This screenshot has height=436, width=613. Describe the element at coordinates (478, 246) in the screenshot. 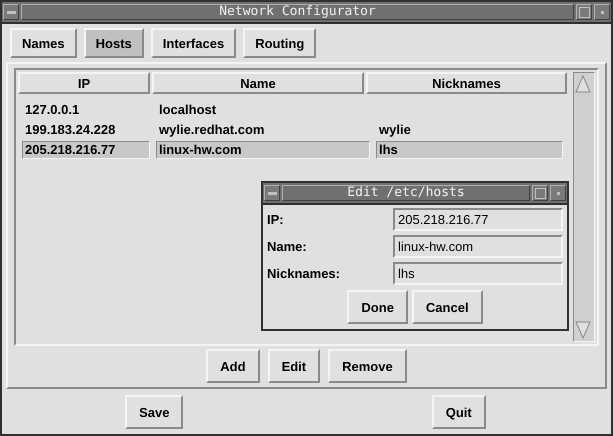

I see `input-field: linux-hw.com` at that location.